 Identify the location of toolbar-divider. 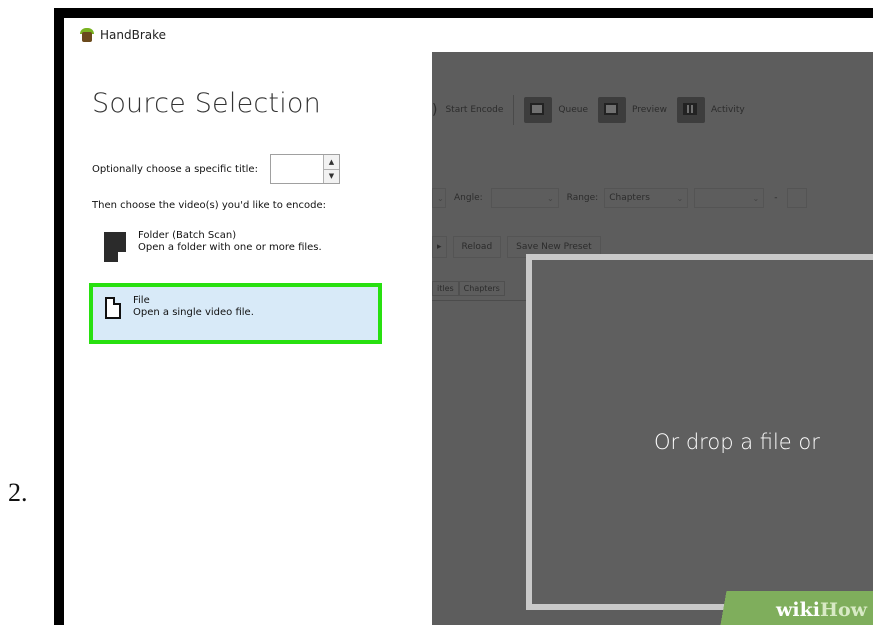
(514, 110).